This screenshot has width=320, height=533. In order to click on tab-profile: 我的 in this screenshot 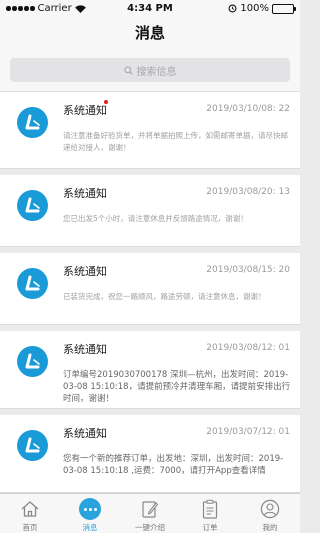, I will do `click(270, 513)`.